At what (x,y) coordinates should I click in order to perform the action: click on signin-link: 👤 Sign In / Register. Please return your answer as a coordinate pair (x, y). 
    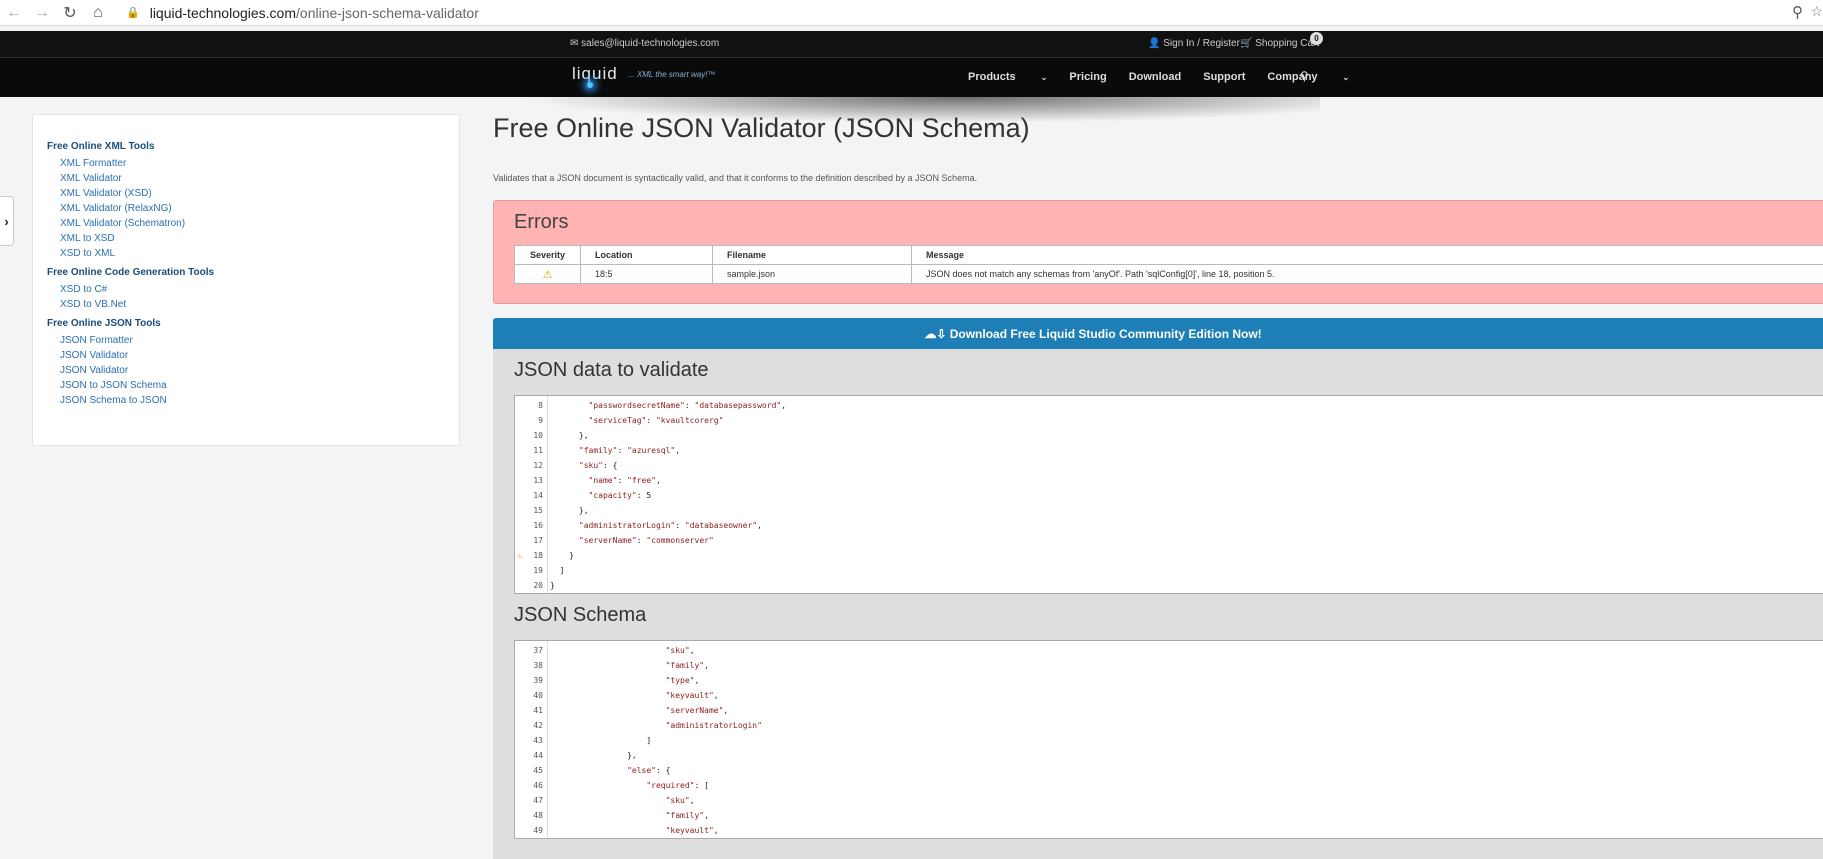
    Looking at the image, I should click on (1194, 43).